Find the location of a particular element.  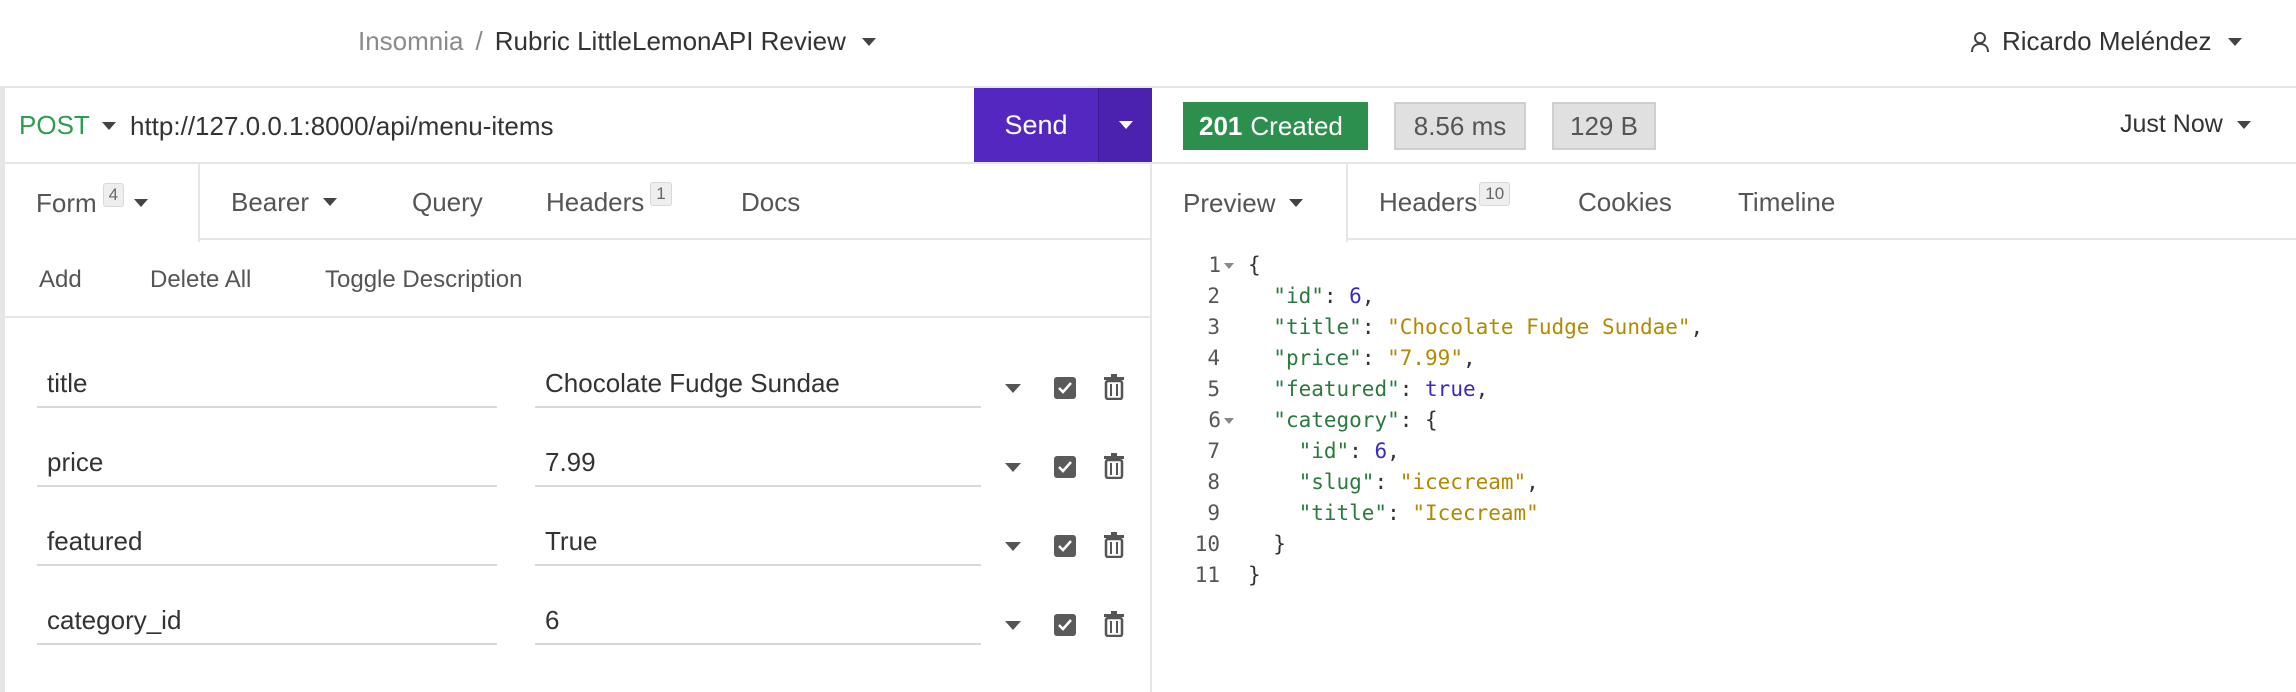

response-tabs: Preview Headers 10 Cookies Timeline is located at coordinates (1724, 203).